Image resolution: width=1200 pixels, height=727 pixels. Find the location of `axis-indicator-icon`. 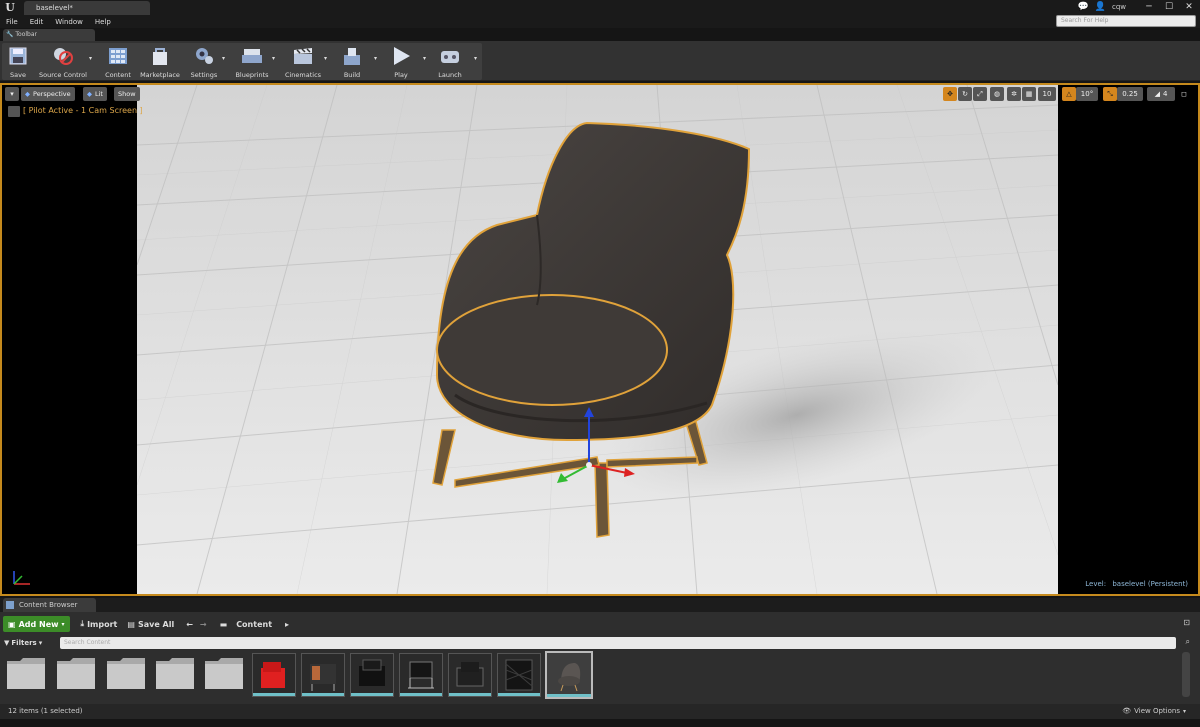

axis-indicator-icon is located at coordinates (21, 578).